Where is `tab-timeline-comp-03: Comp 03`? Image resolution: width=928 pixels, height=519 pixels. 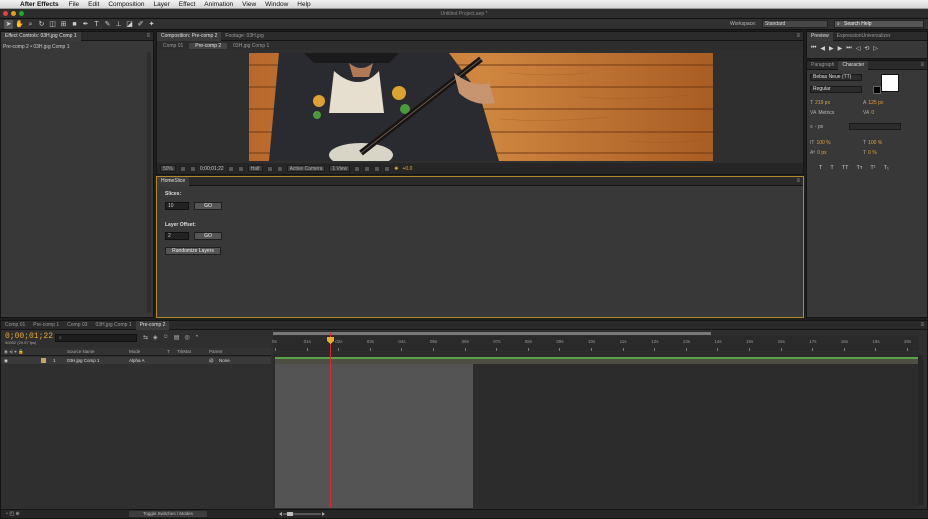 tab-timeline-comp-03: Comp 03 is located at coordinates (77, 325).